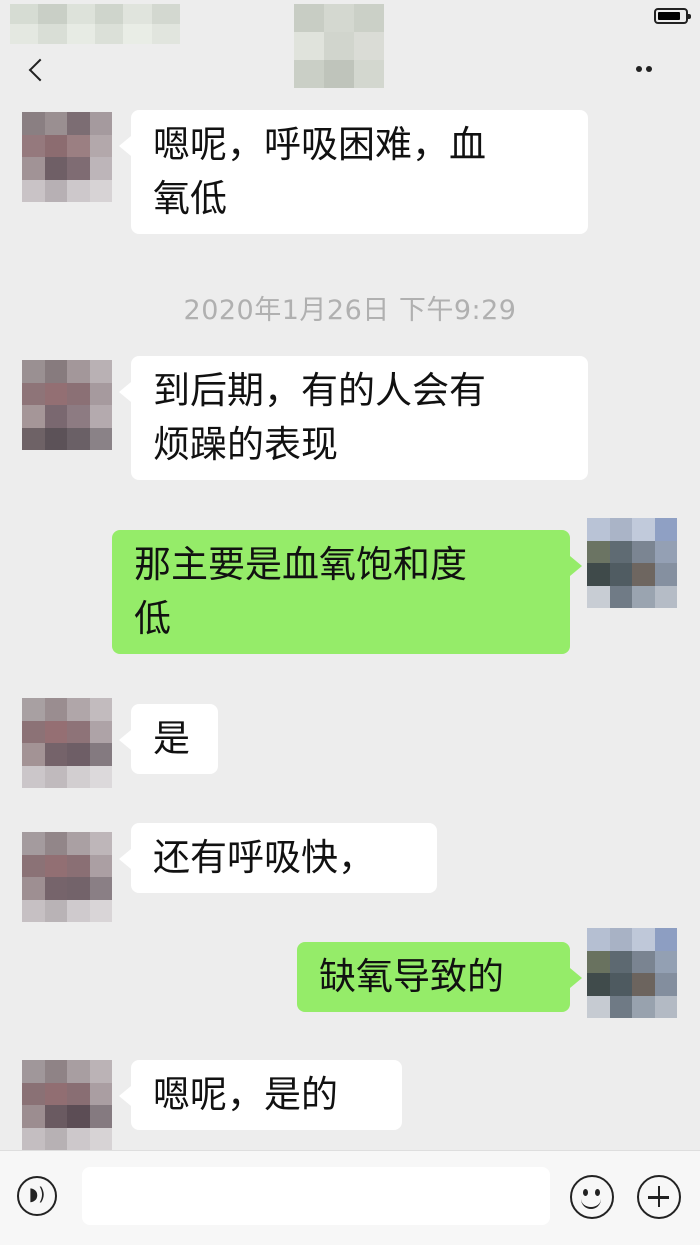 Image resolution: width=700 pixels, height=1245 pixels. Describe the element at coordinates (350, 310) in the screenshot. I see `message-timestamp: 2020年1月26日 下午9:29` at that location.